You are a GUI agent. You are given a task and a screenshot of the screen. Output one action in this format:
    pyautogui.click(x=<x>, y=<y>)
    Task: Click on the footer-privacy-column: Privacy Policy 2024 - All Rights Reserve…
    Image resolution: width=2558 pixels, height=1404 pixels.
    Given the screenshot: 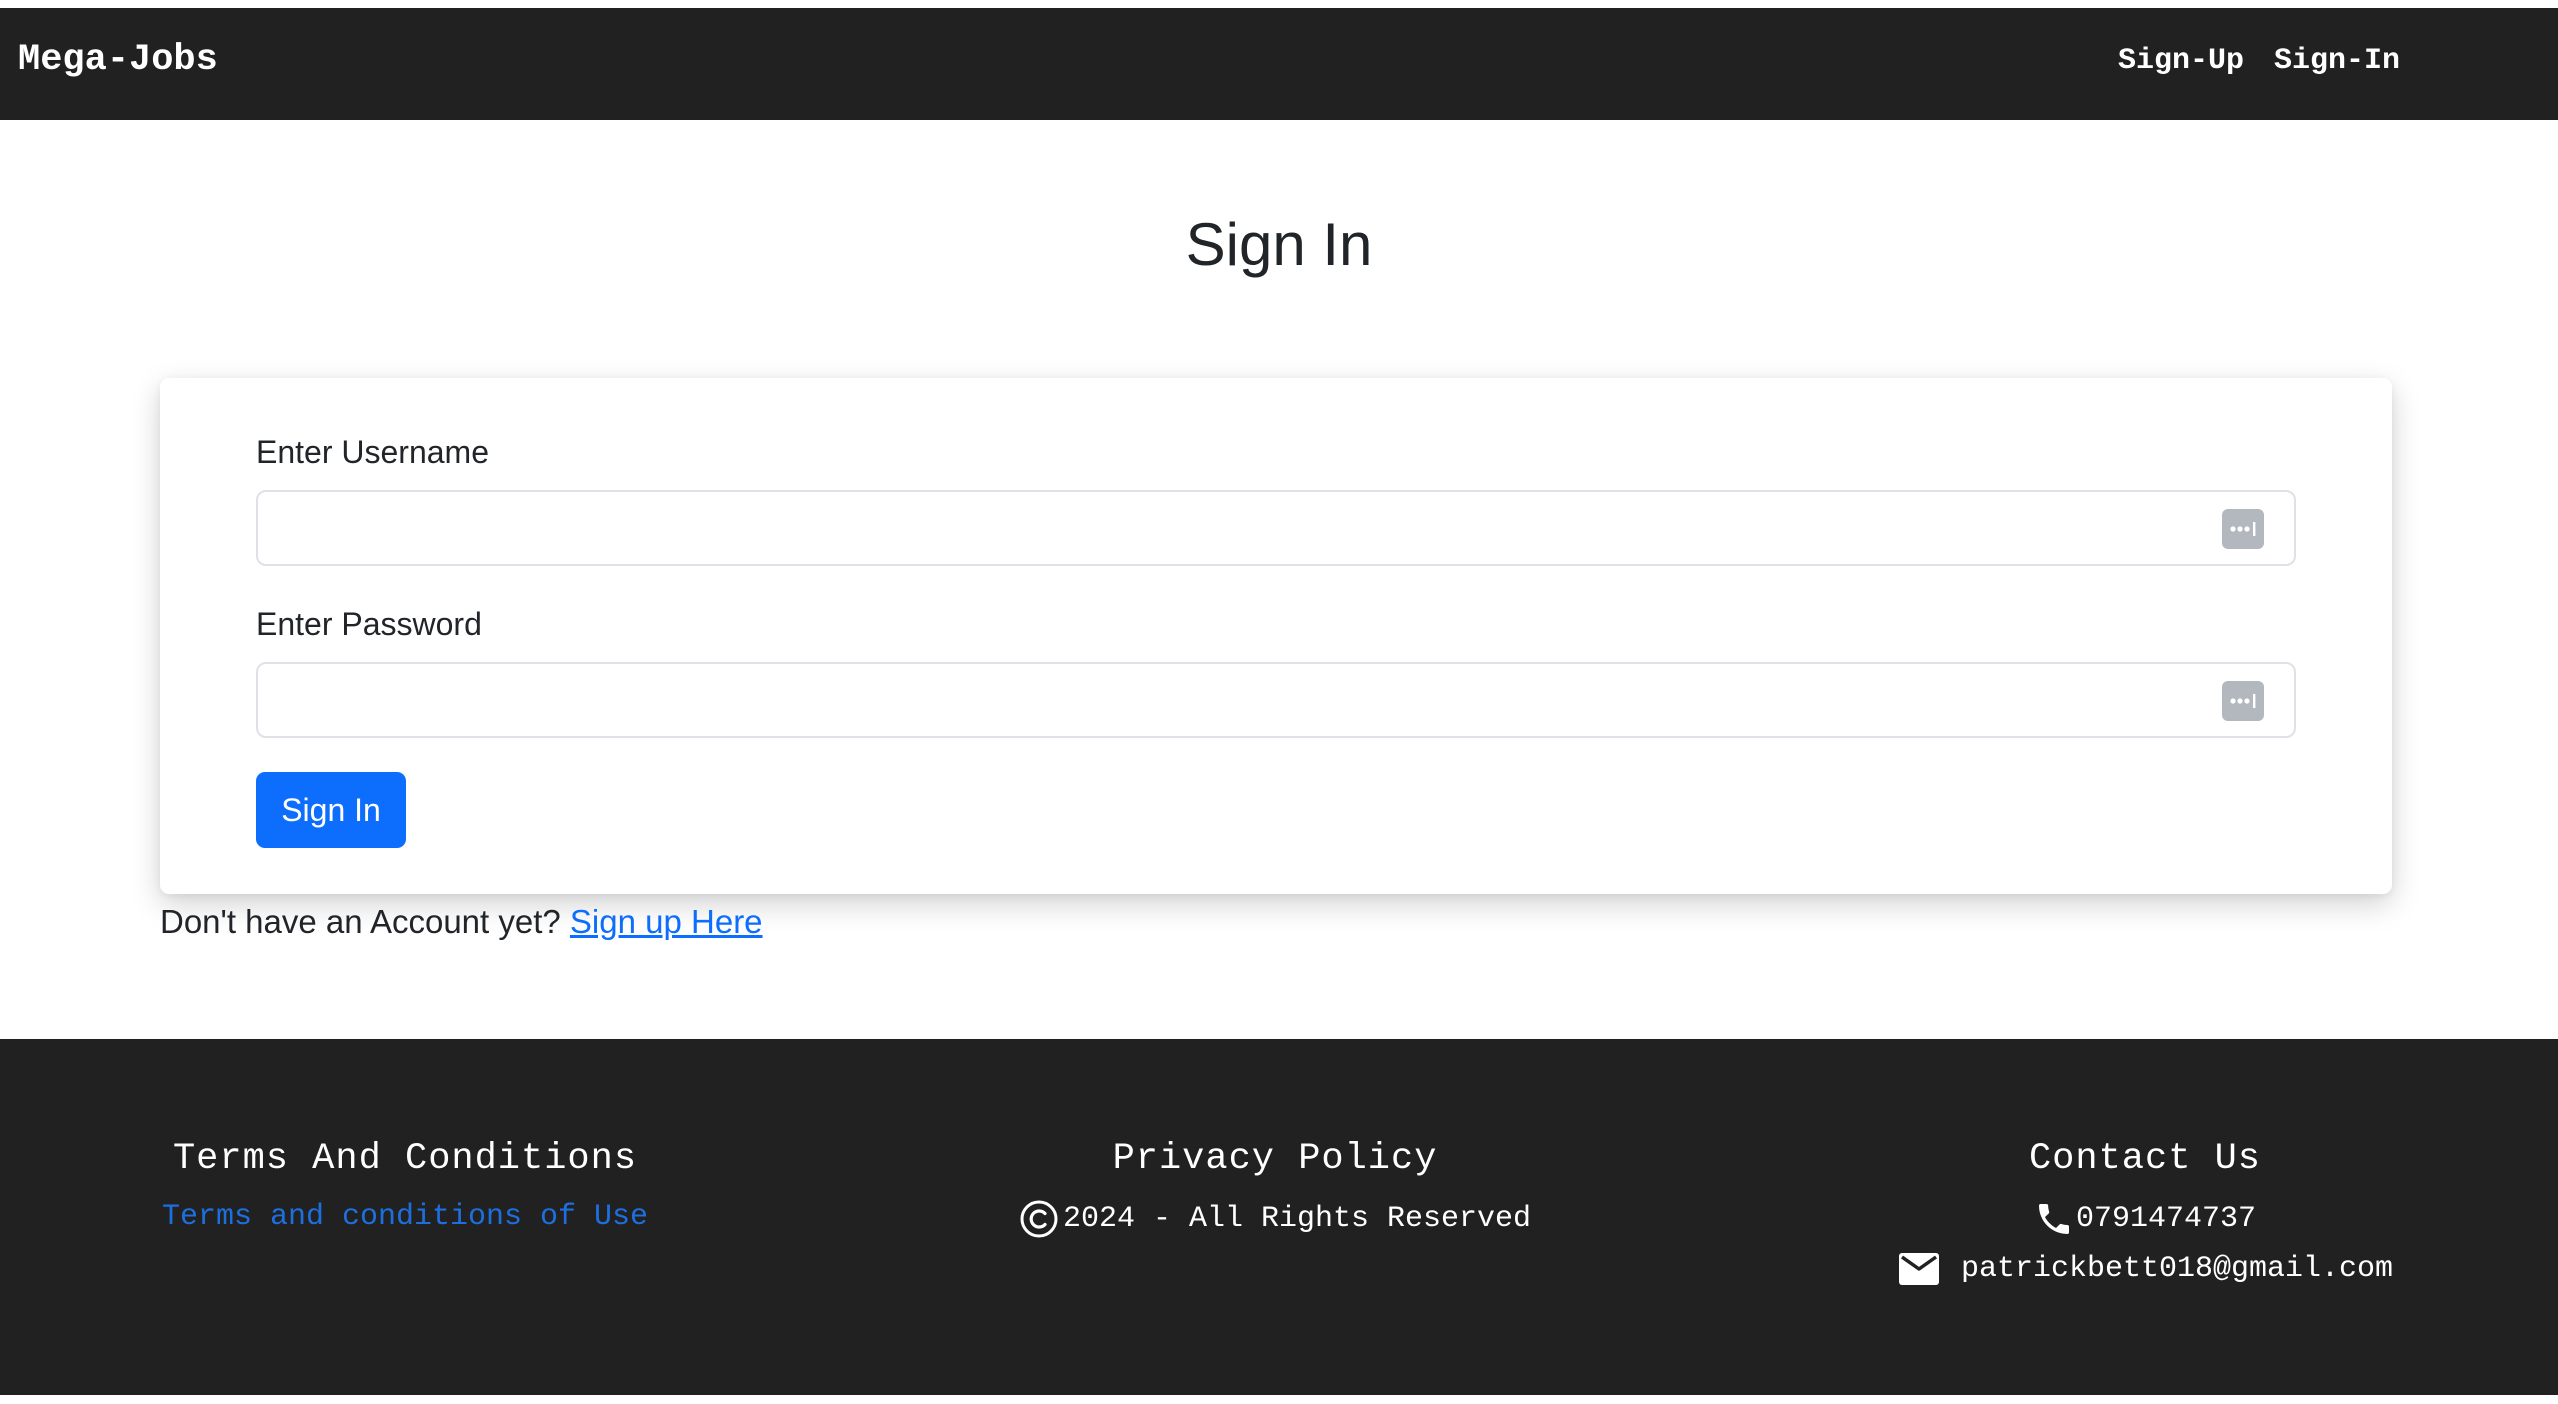 What is the action you would take?
    pyautogui.click(x=1275, y=1188)
    